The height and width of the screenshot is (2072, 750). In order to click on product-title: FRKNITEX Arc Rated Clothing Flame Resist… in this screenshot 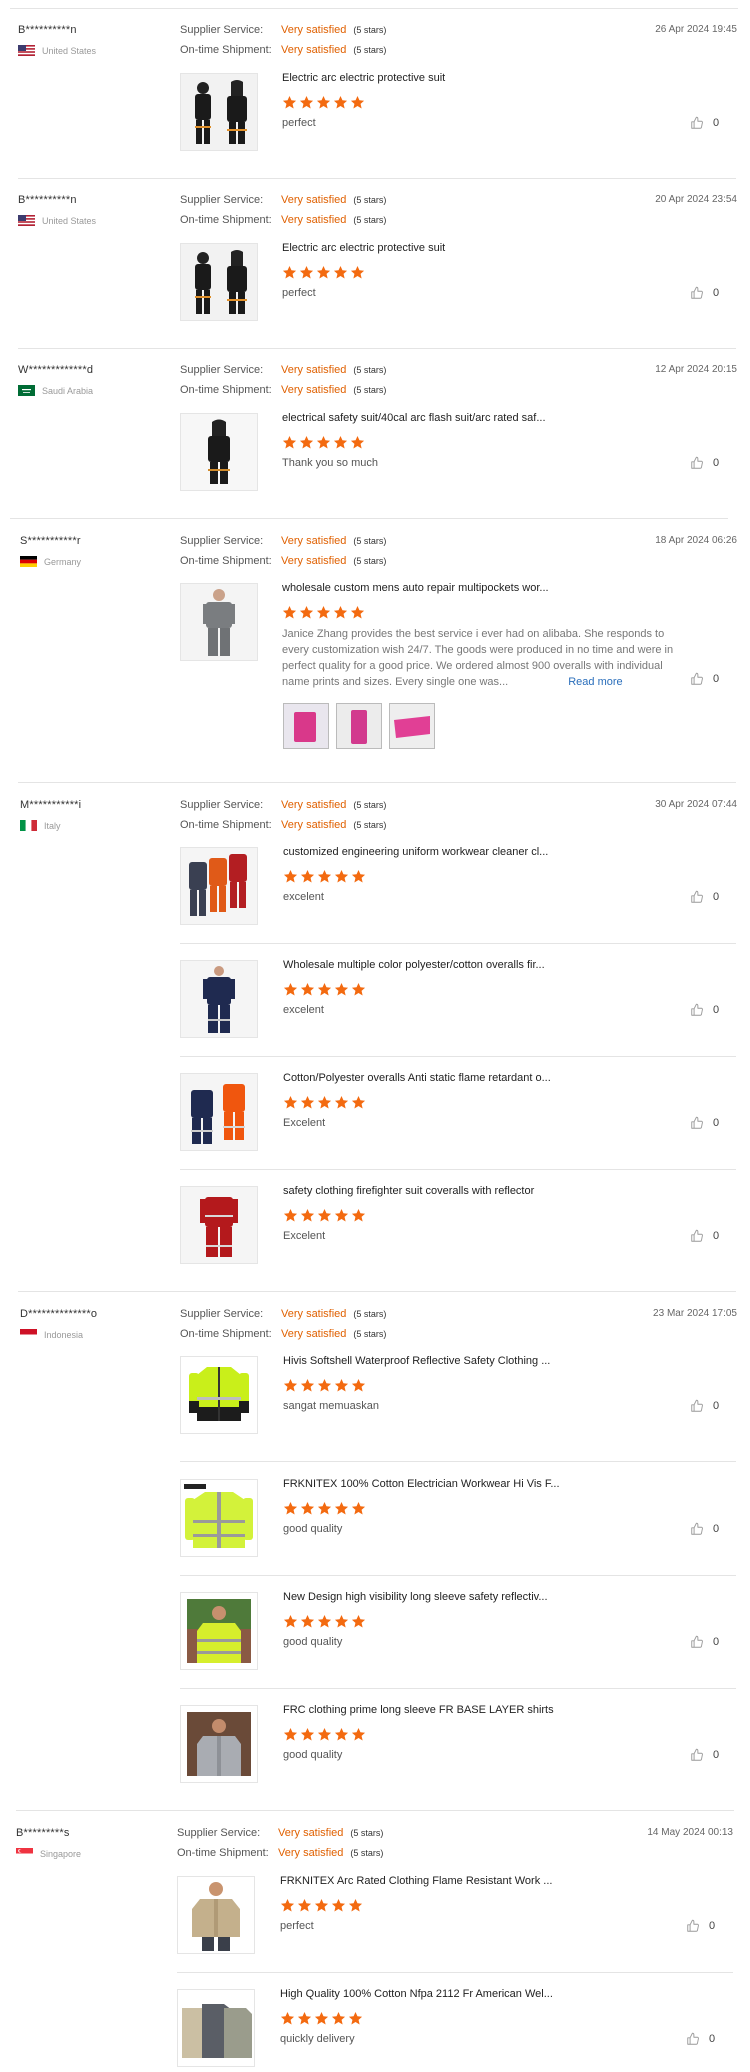, I will do `click(416, 1881)`.